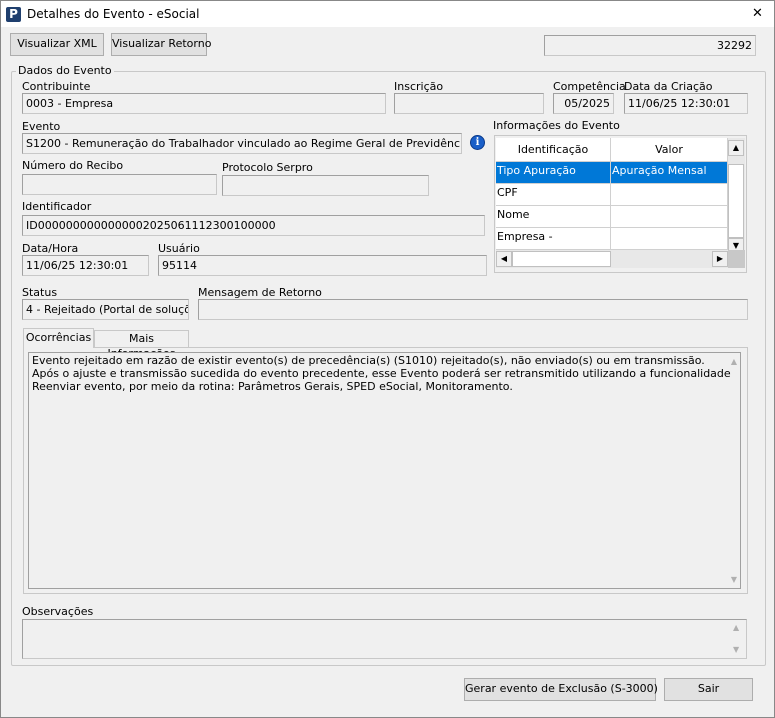 Image resolution: width=775 pixels, height=718 pixels. What do you see at coordinates (65, 70) in the screenshot?
I see `group-title: Dados do Evento` at bounding box center [65, 70].